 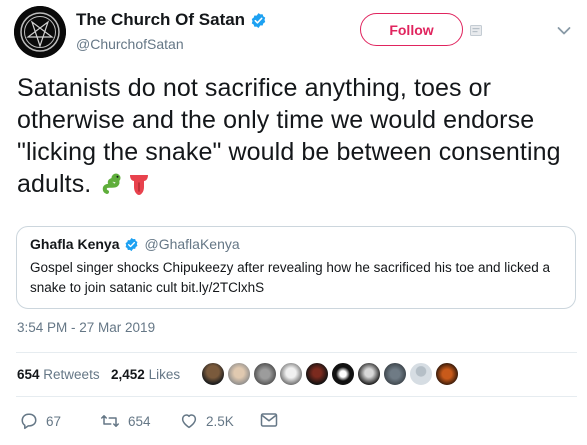 What do you see at coordinates (476, 30) in the screenshot?
I see `follow-badge-icon` at bounding box center [476, 30].